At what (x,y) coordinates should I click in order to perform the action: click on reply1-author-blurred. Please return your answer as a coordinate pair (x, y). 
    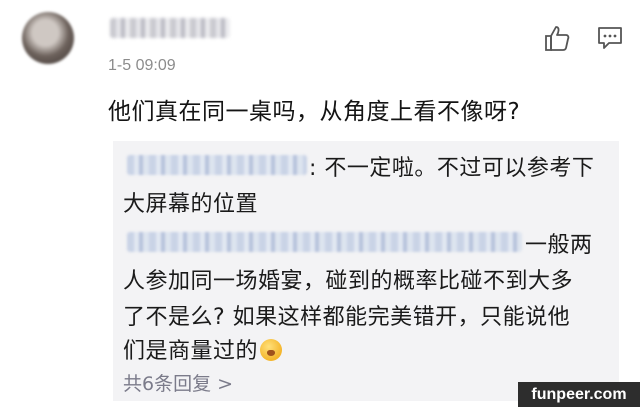
    Looking at the image, I should click on (217, 165).